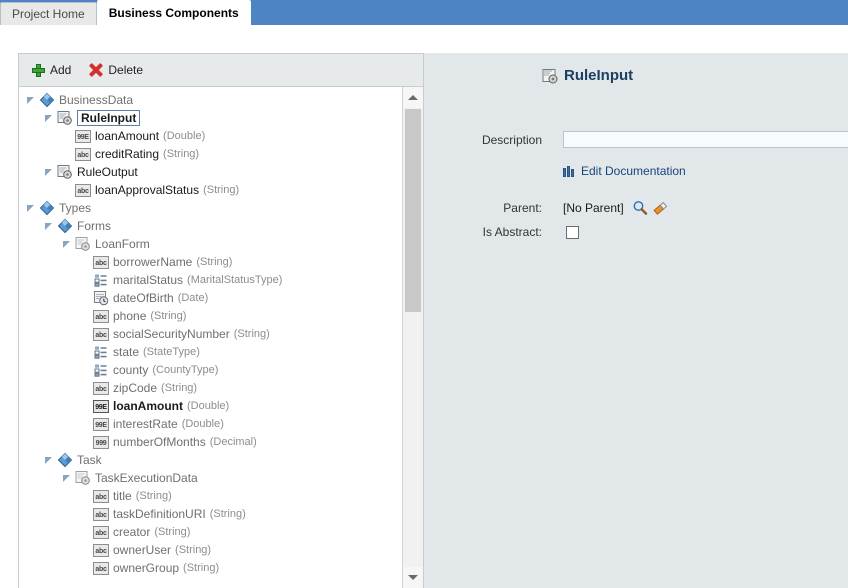 The height and width of the screenshot is (588, 848). Describe the element at coordinates (210, 442) in the screenshot. I see `tree-node: 999 numberOfMonths (Decimal)` at that location.